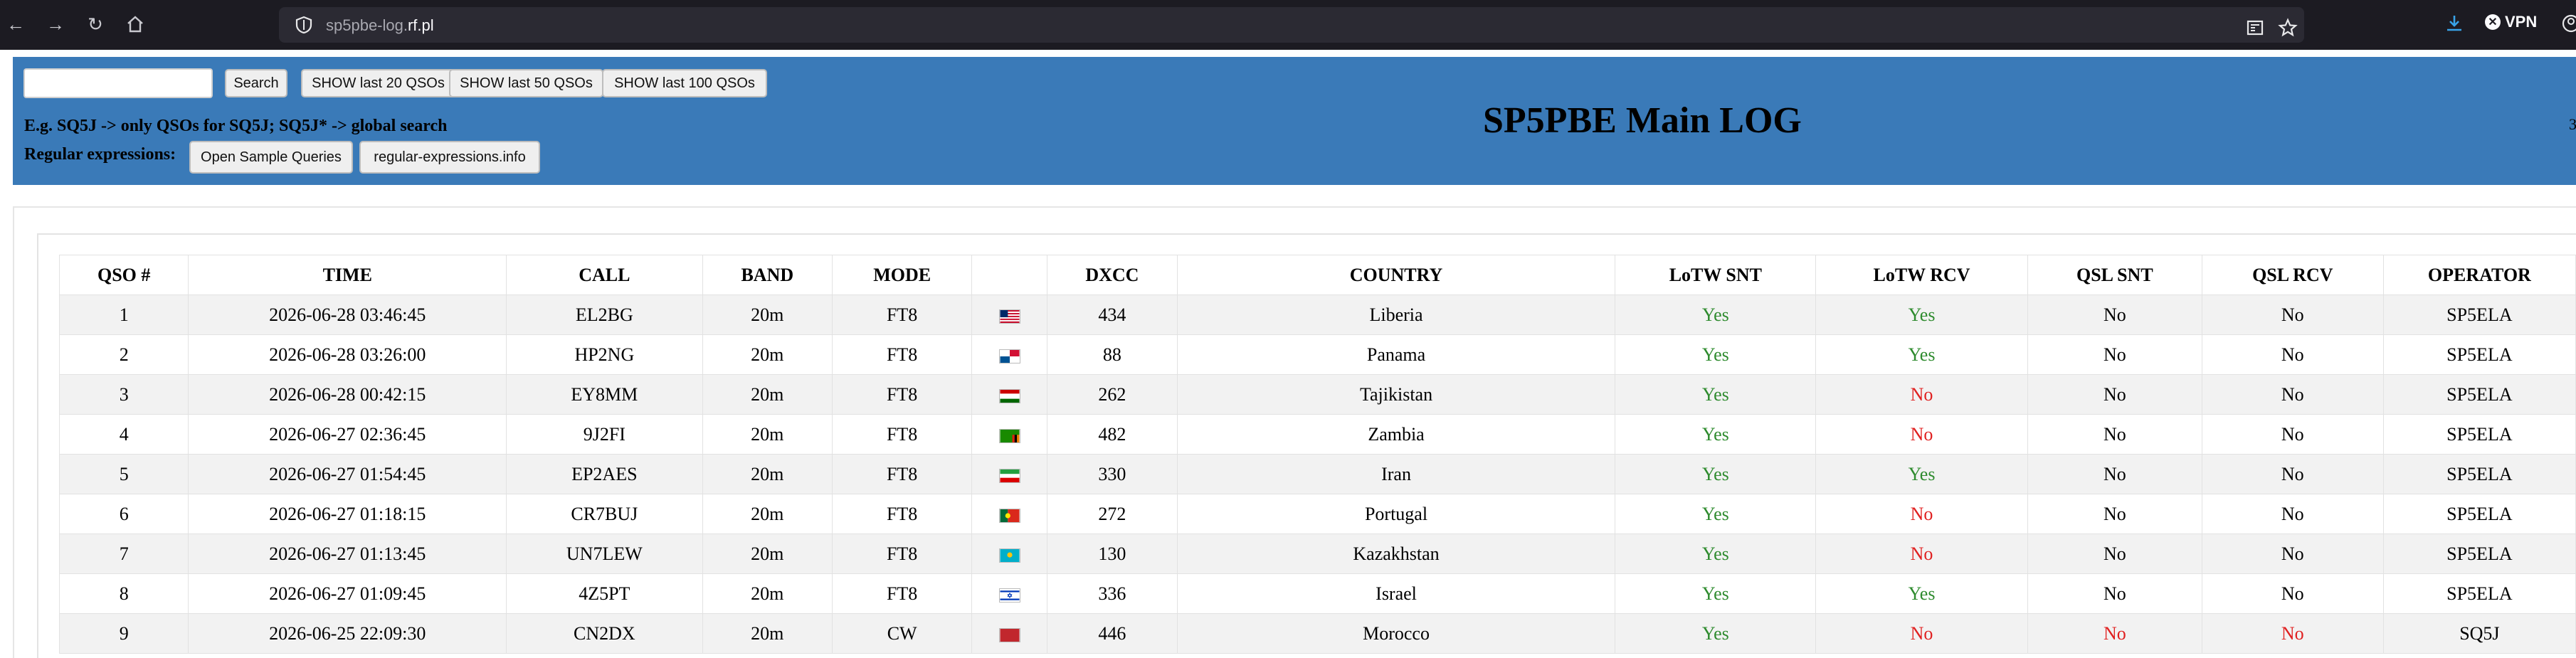 This screenshot has width=2576, height=658. Describe the element at coordinates (100, 154) in the screenshot. I see `regex-label: Regular expressions:` at that location.